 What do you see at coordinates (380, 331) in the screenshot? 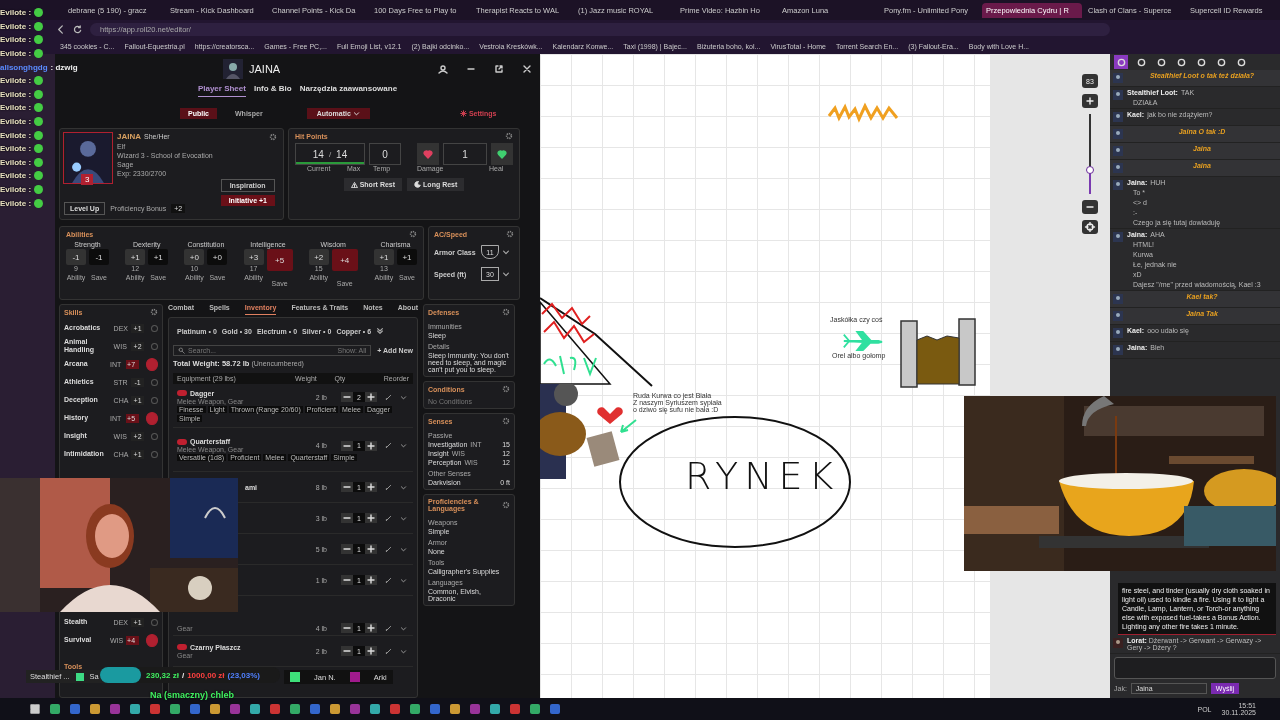
I see `expand-icon` at bounding box center [380, 331].